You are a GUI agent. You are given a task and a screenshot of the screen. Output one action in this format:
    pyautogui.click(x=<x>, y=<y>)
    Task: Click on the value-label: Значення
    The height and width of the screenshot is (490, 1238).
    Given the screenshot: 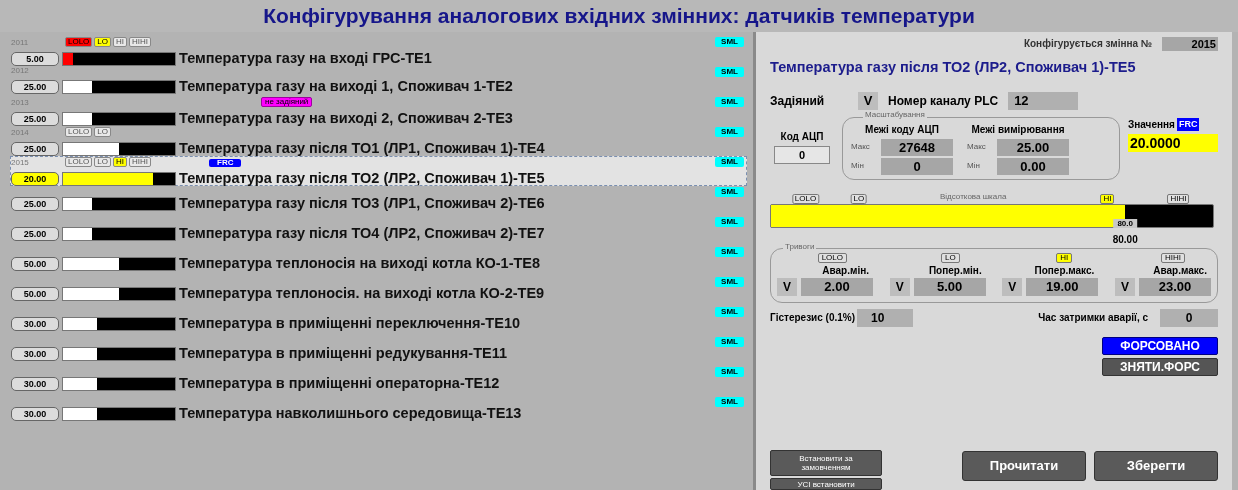 What is the action you would take?
    pyautogui.click(x=1151, y=124)
    